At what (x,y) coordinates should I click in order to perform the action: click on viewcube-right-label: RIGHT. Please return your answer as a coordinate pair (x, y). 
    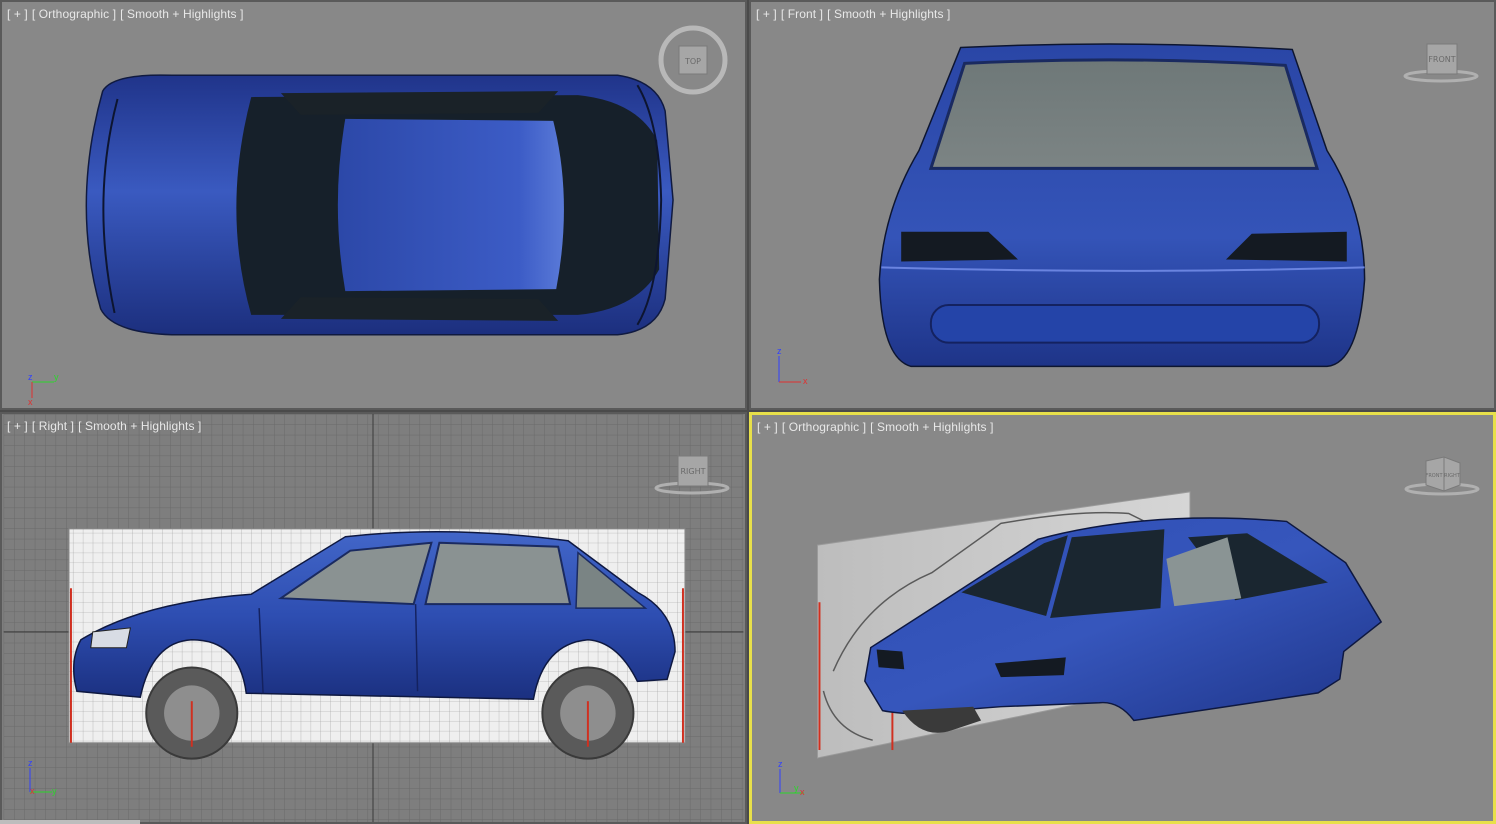
    Looking at the image, I should click on (1452, 476).